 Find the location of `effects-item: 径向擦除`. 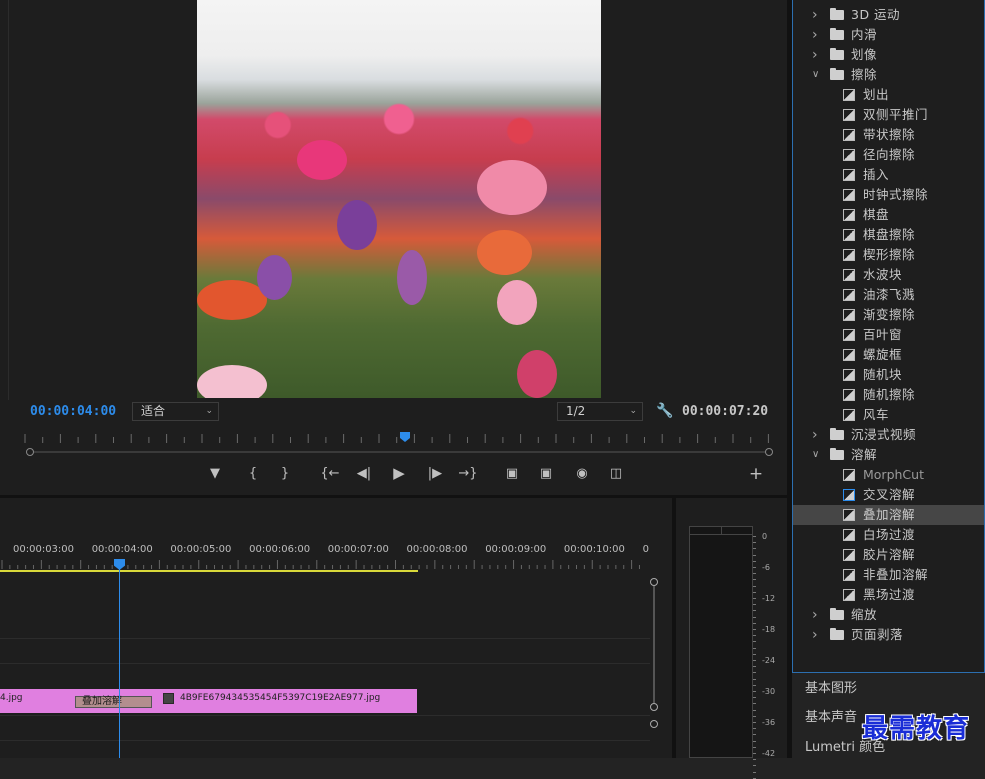

effects-item: 径向擦除 is located at coordinates (888, 155).